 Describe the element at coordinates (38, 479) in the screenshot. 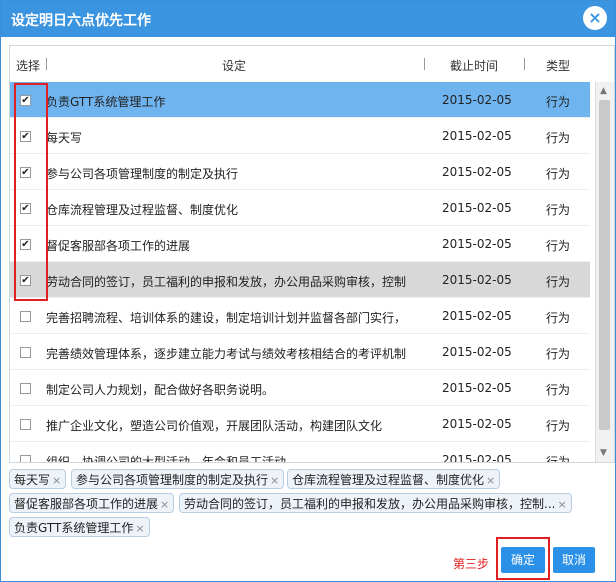

I see `selected-tag: 每天写 ×` at that location.